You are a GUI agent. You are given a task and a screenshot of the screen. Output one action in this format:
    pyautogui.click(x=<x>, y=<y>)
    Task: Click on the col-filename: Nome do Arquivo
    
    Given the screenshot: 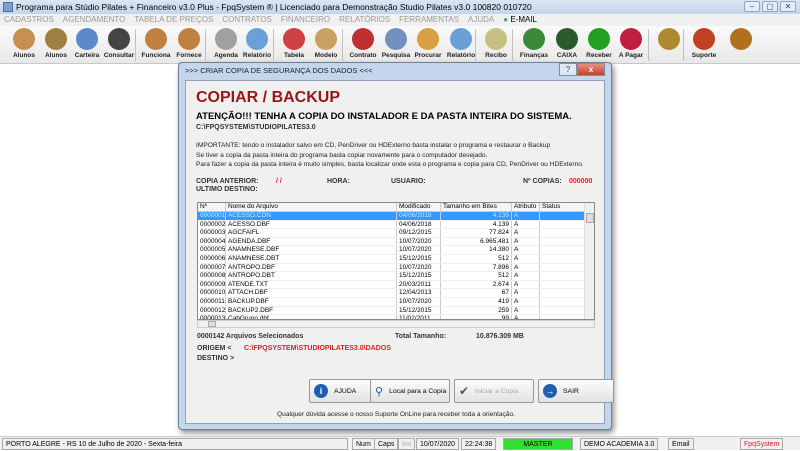 What is the action you would take?
    pyautogui.click(x=311, y=207)
    